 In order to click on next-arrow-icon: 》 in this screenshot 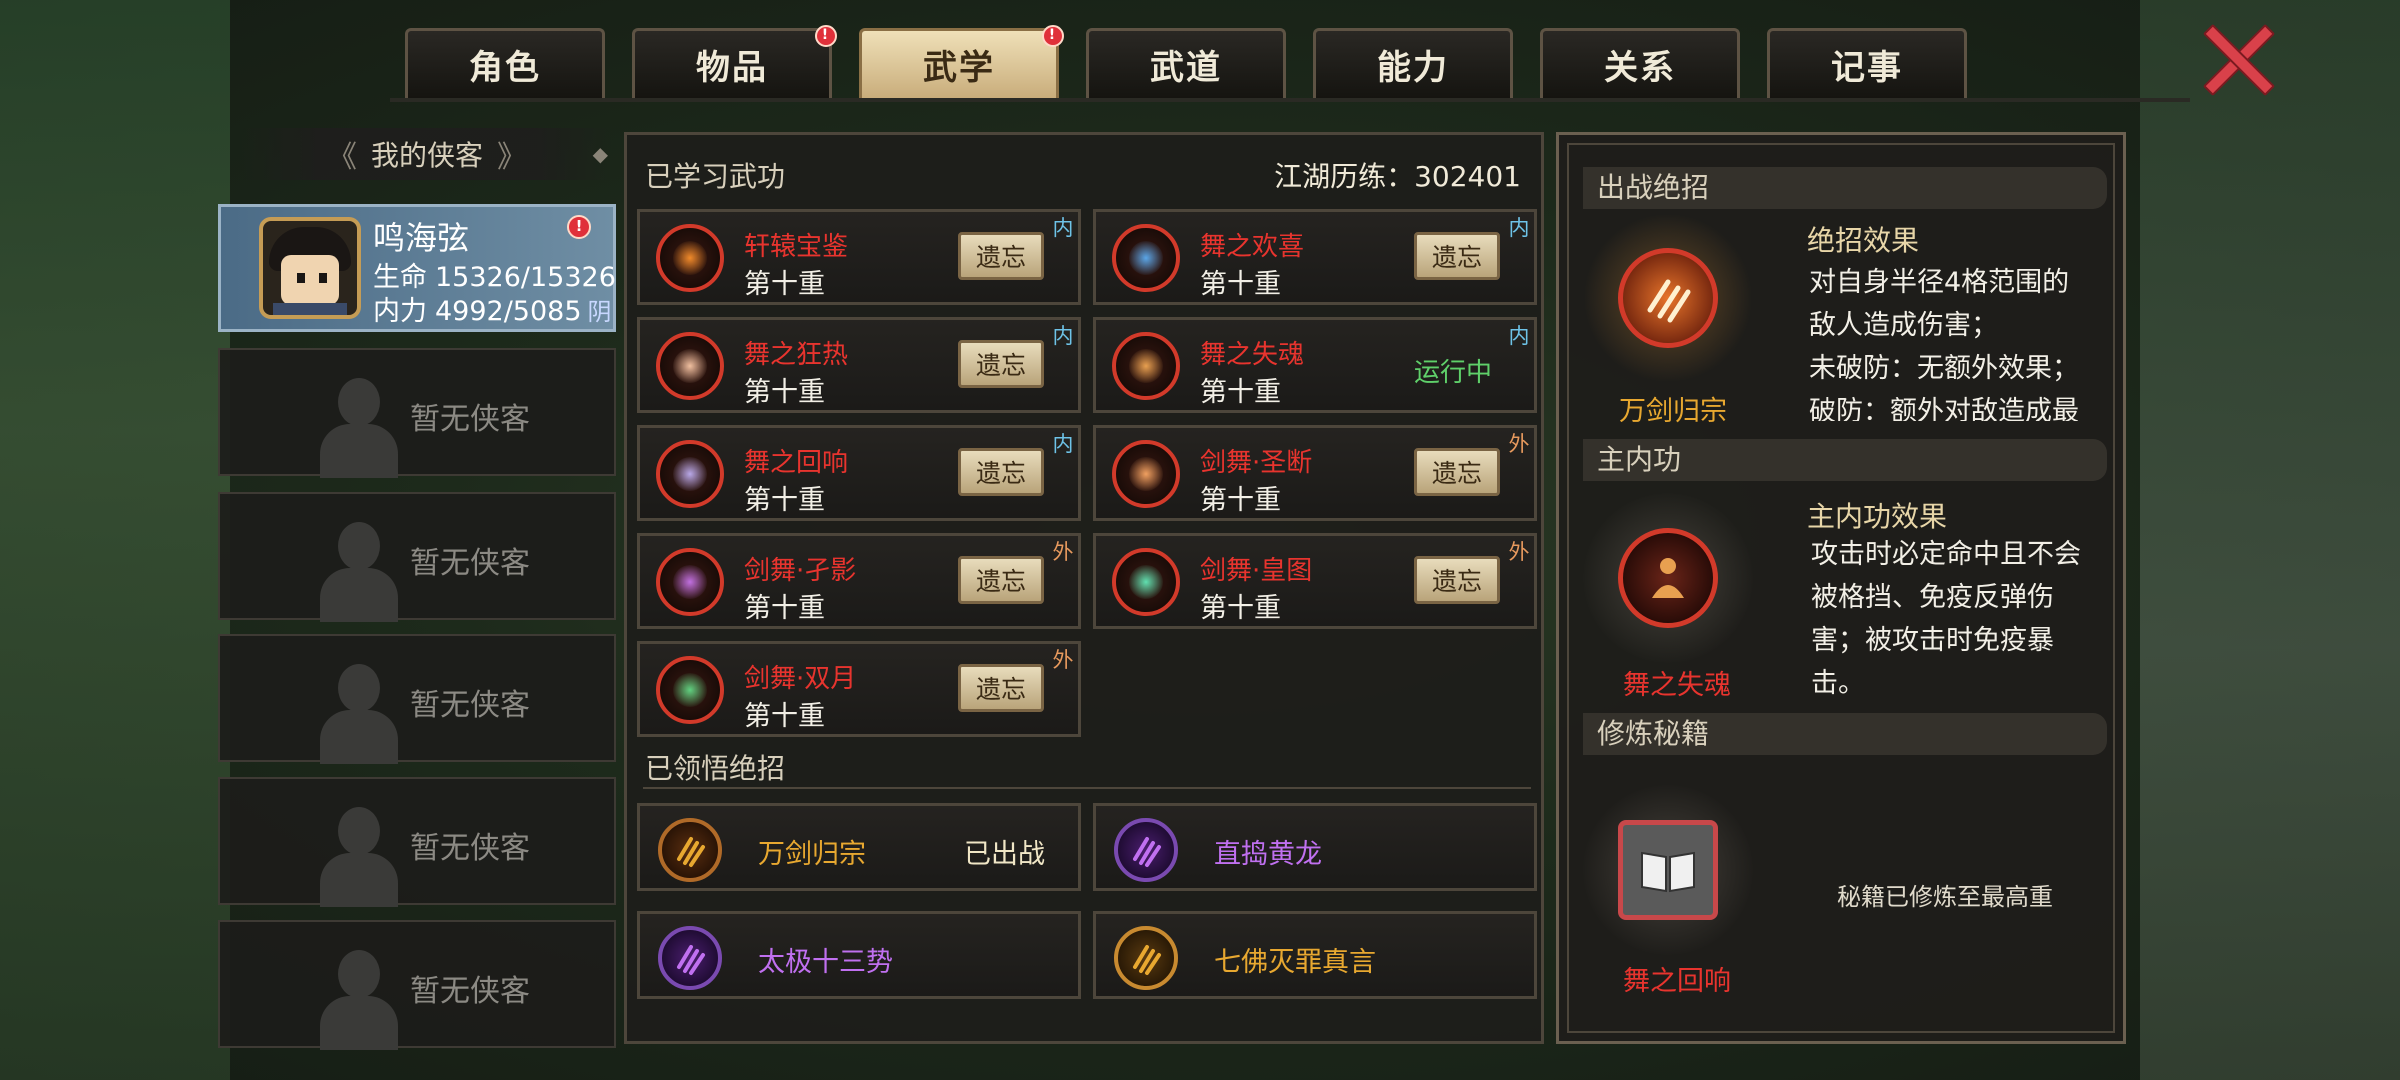, I will do `click(512, 154)`.